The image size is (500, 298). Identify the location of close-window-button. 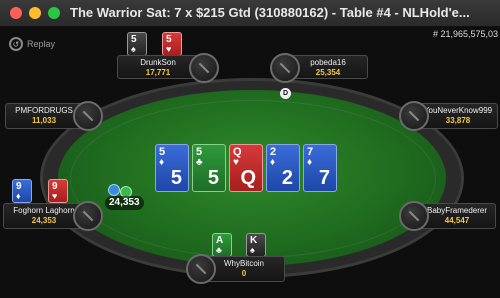
(16, 13).